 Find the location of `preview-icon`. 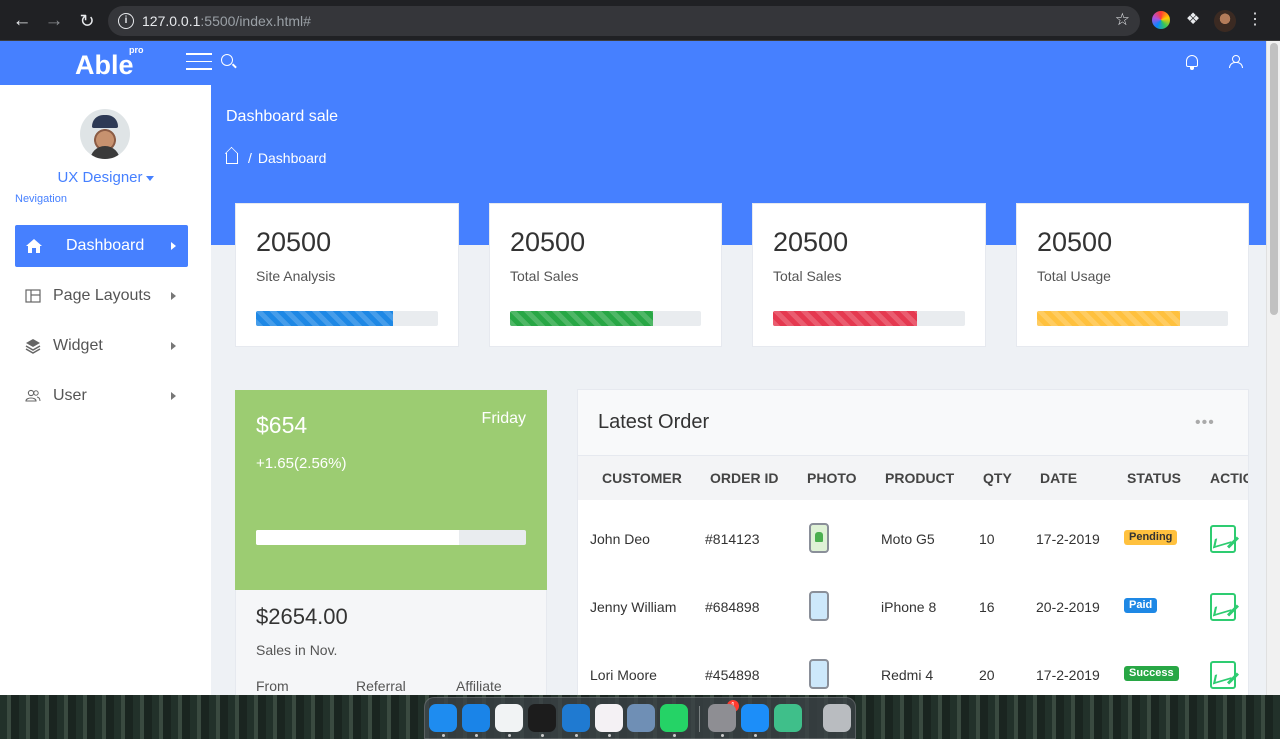

preview-icon is located at coordinates (641, 718).